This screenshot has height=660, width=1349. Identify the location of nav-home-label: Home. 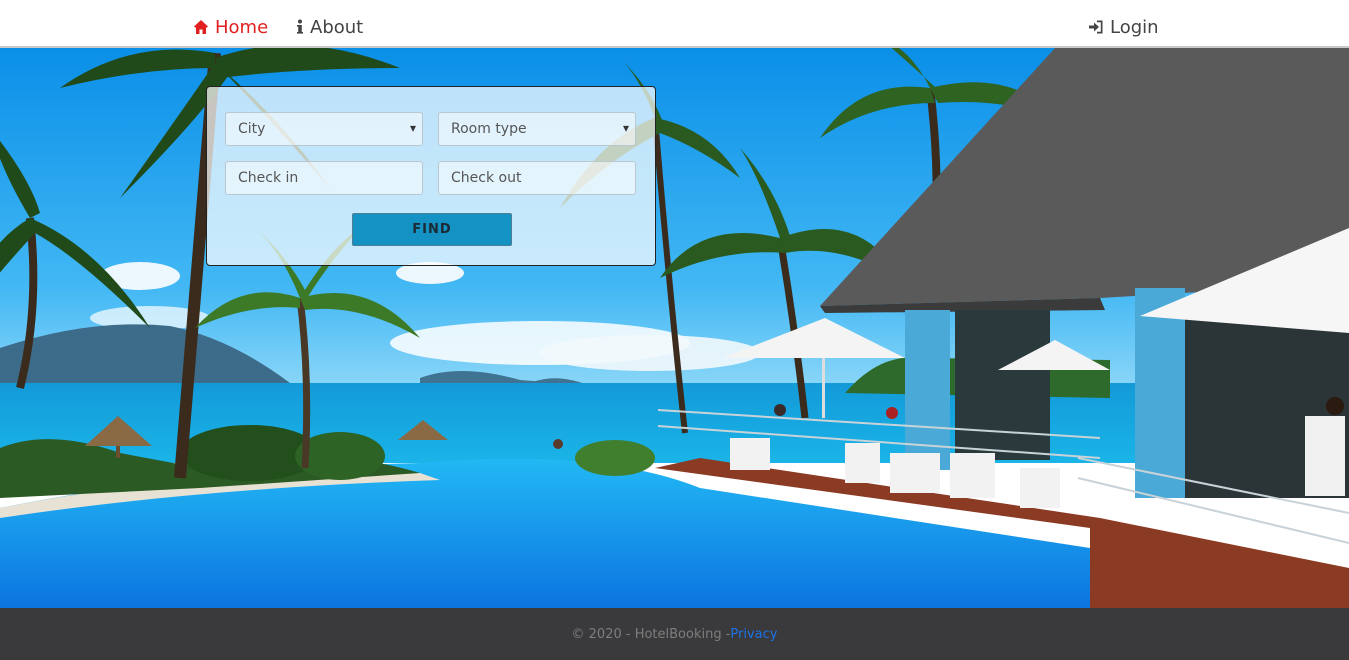
(242, 27).